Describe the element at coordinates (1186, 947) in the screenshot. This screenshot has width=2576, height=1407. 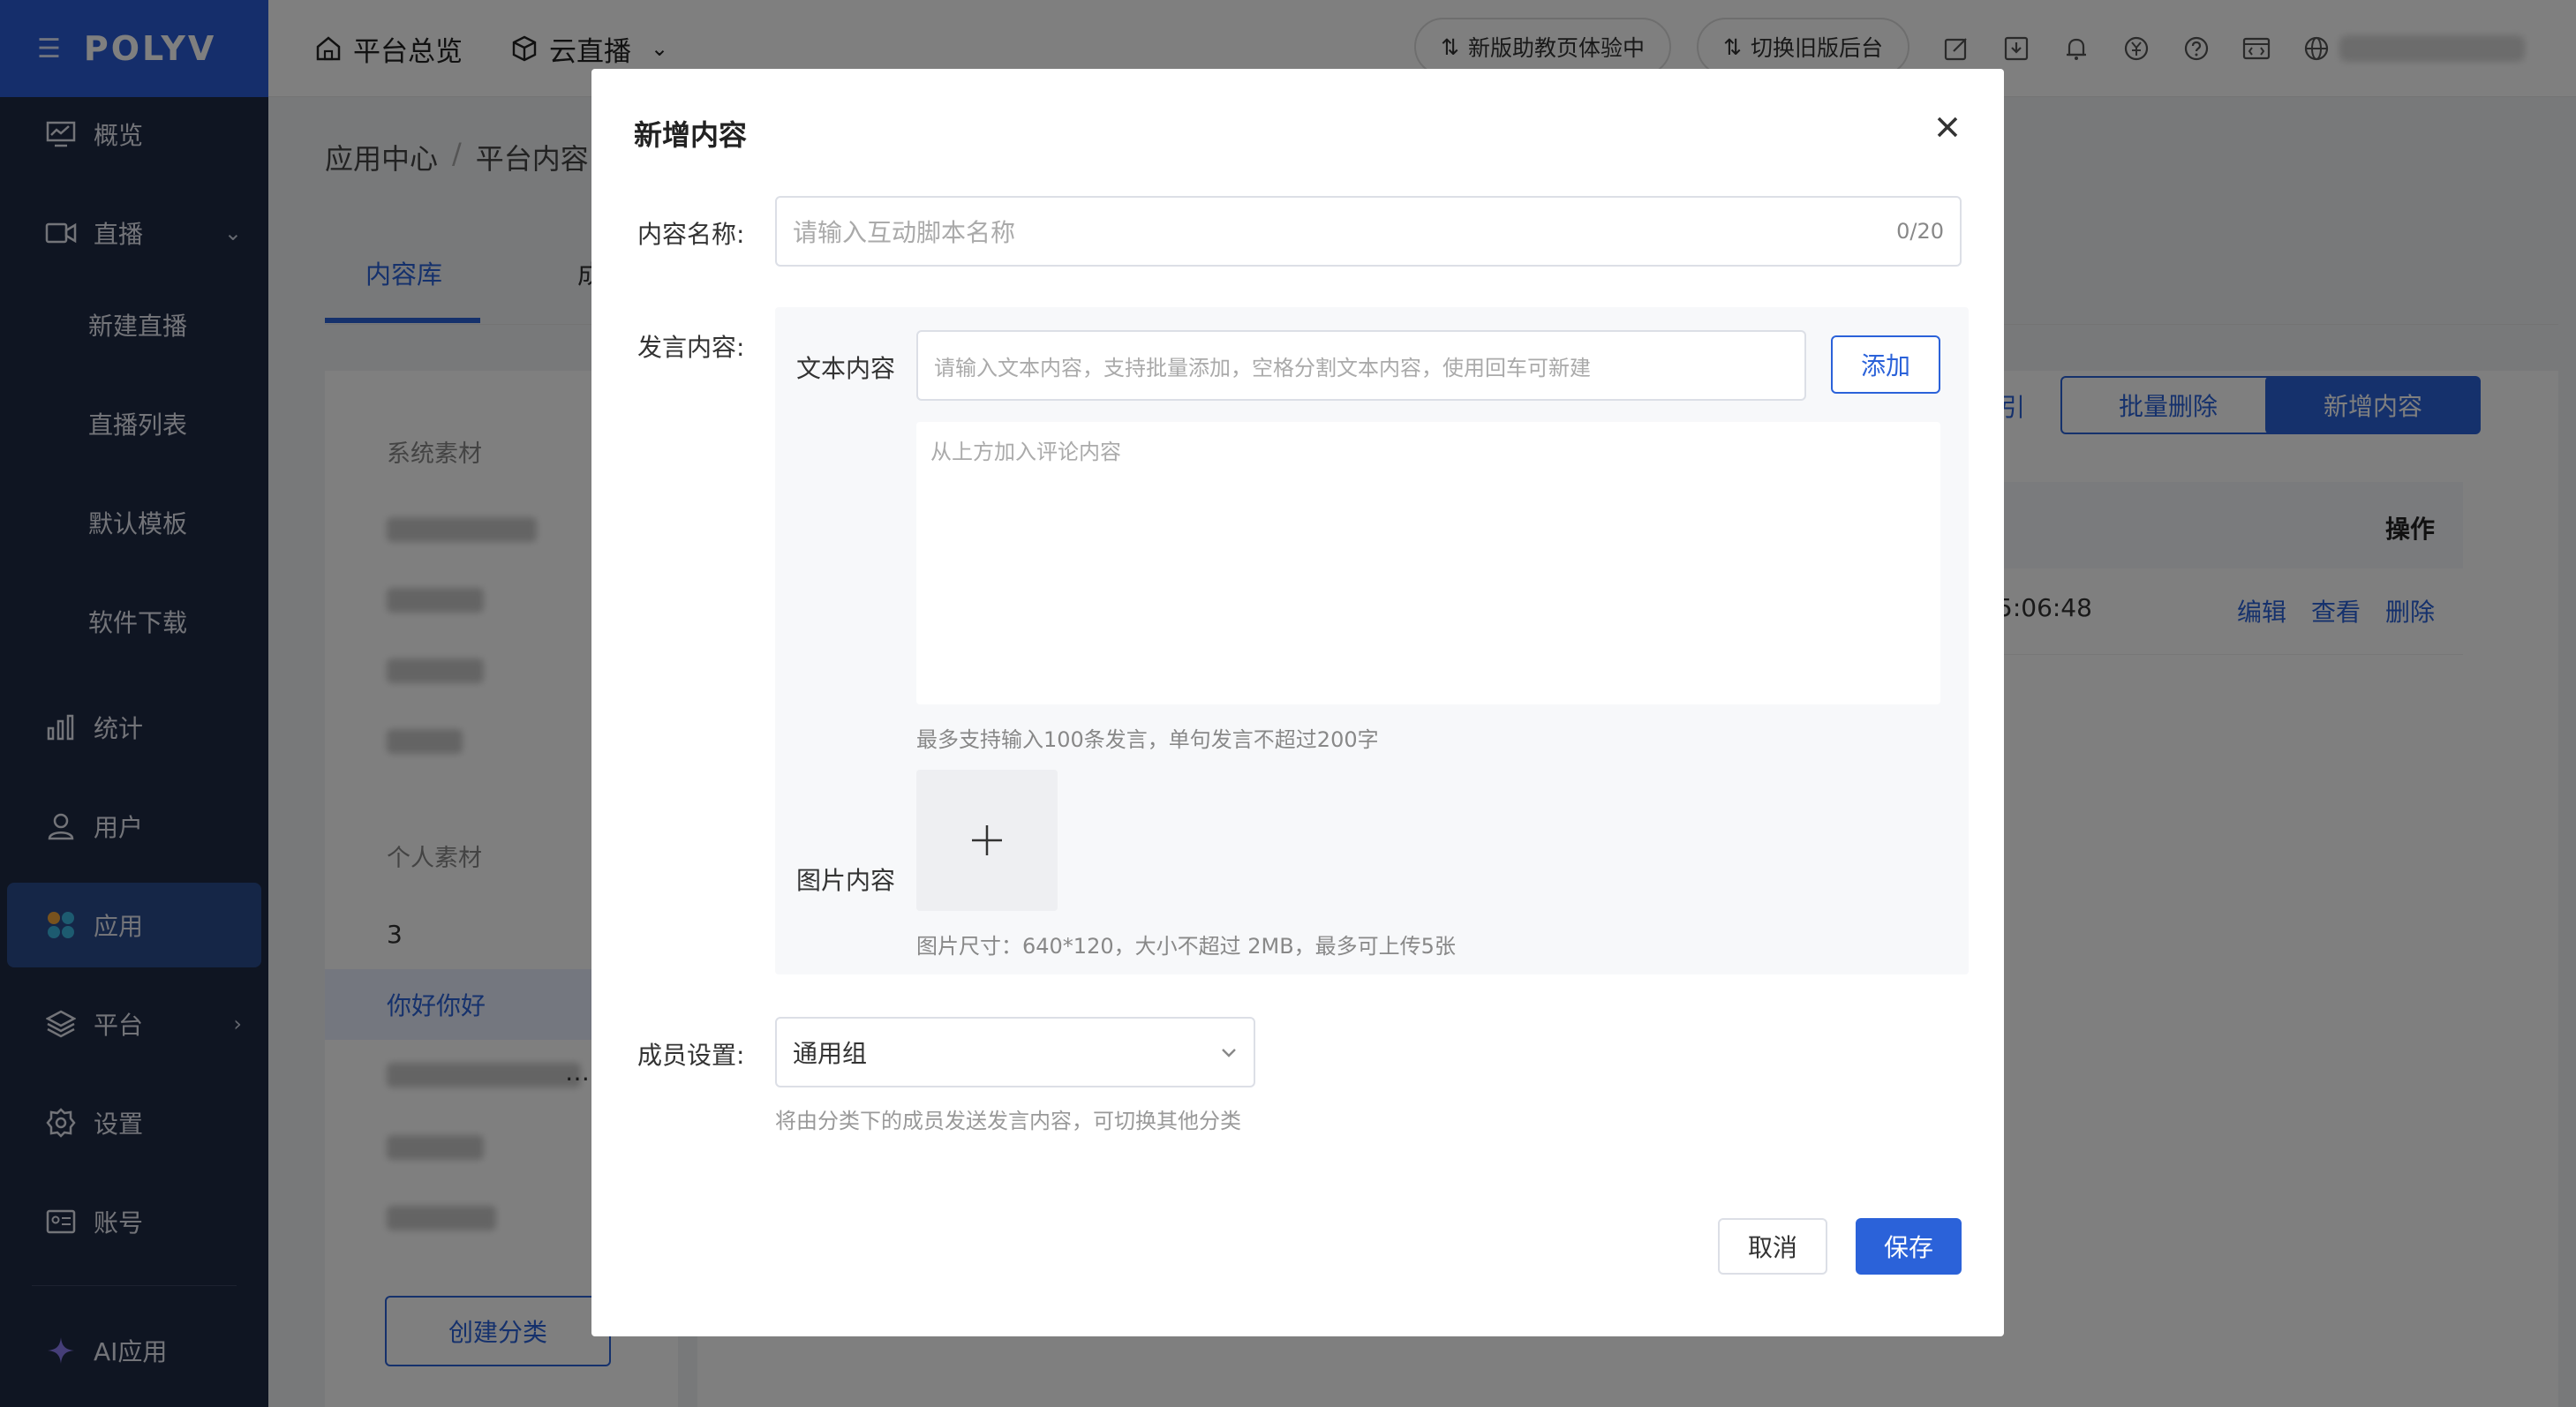
I see `image-size-hint: 图片尺寸：640*120，大小不超过 2MB，最多可上传5张` at that location.